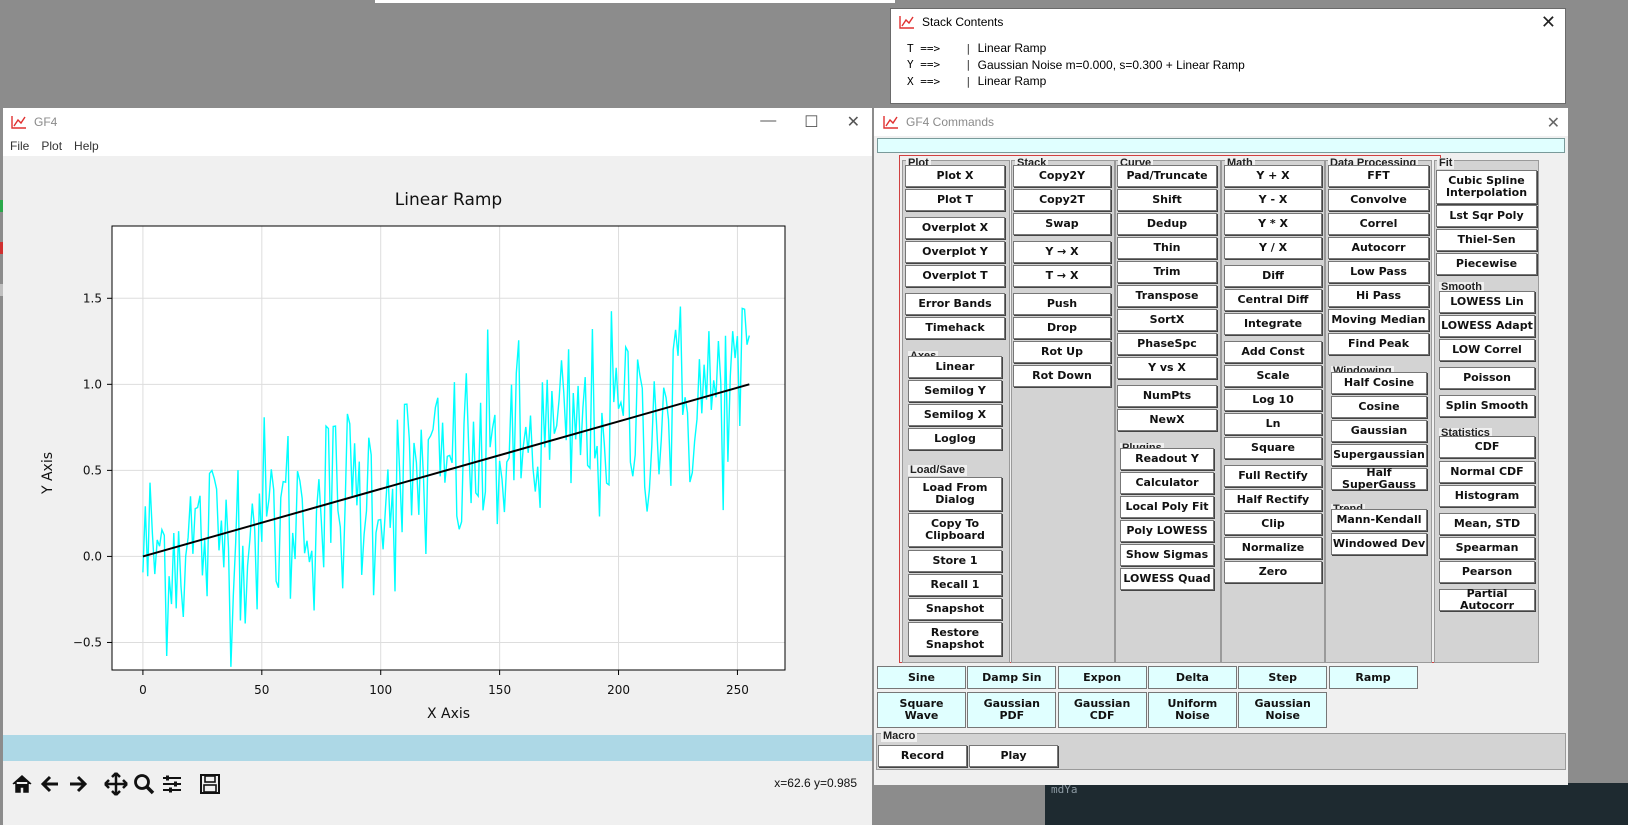 This screenshot has width=1628, height=825. What do you see at coordinates (1378, 272) in the screenshot?
I see `low-pass-button: Low Pass` at bounding box center [1378, 272].